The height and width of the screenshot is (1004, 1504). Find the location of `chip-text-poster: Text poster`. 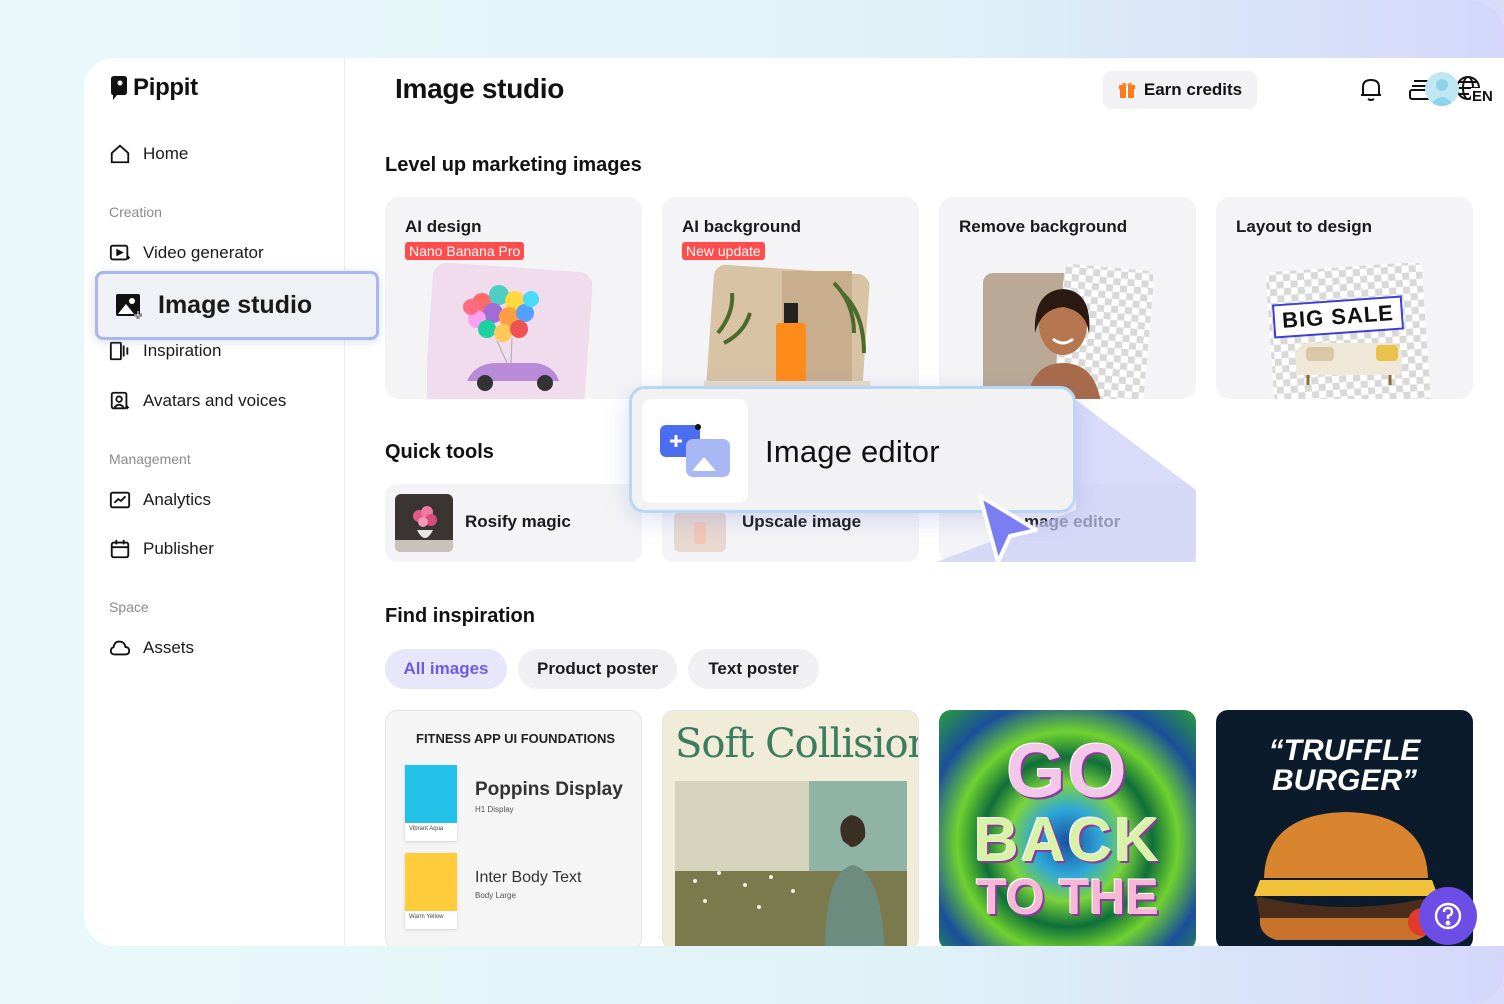

chip-text-poster: Text poster is located at coordinates (753, 669).